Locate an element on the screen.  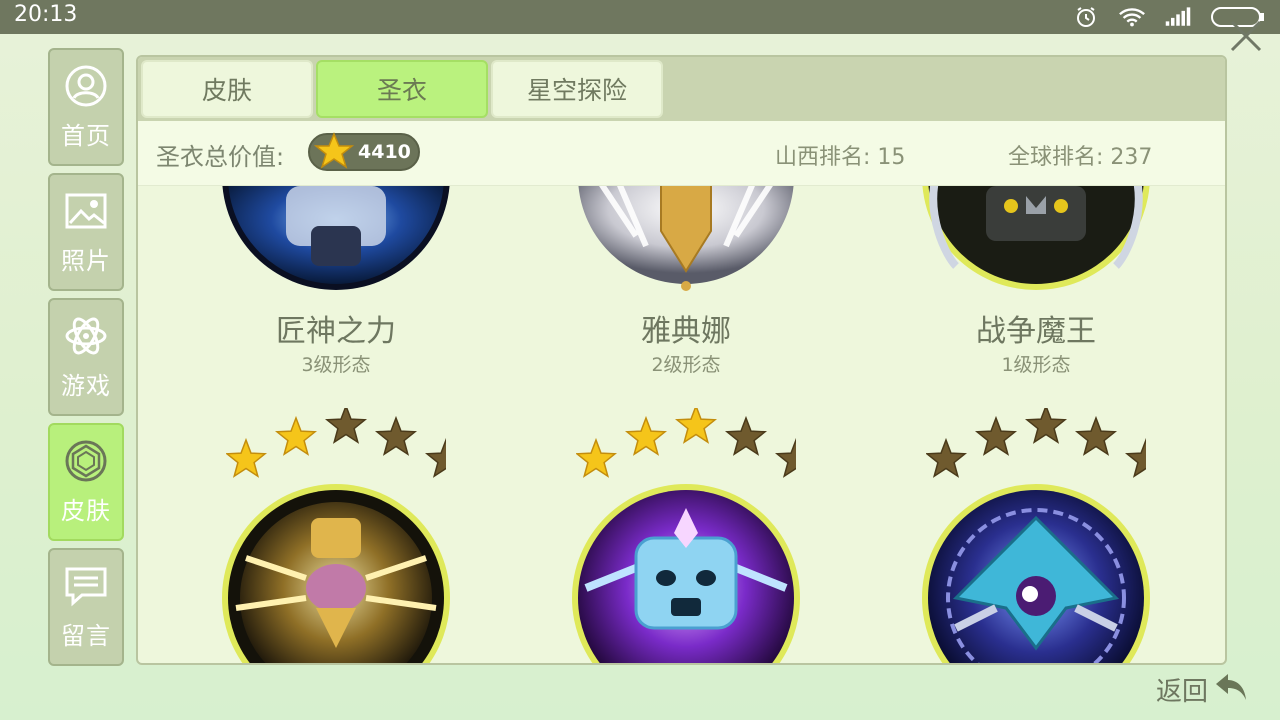
sidebar-item-photos: 照片 is located at coordinates (86, 232).